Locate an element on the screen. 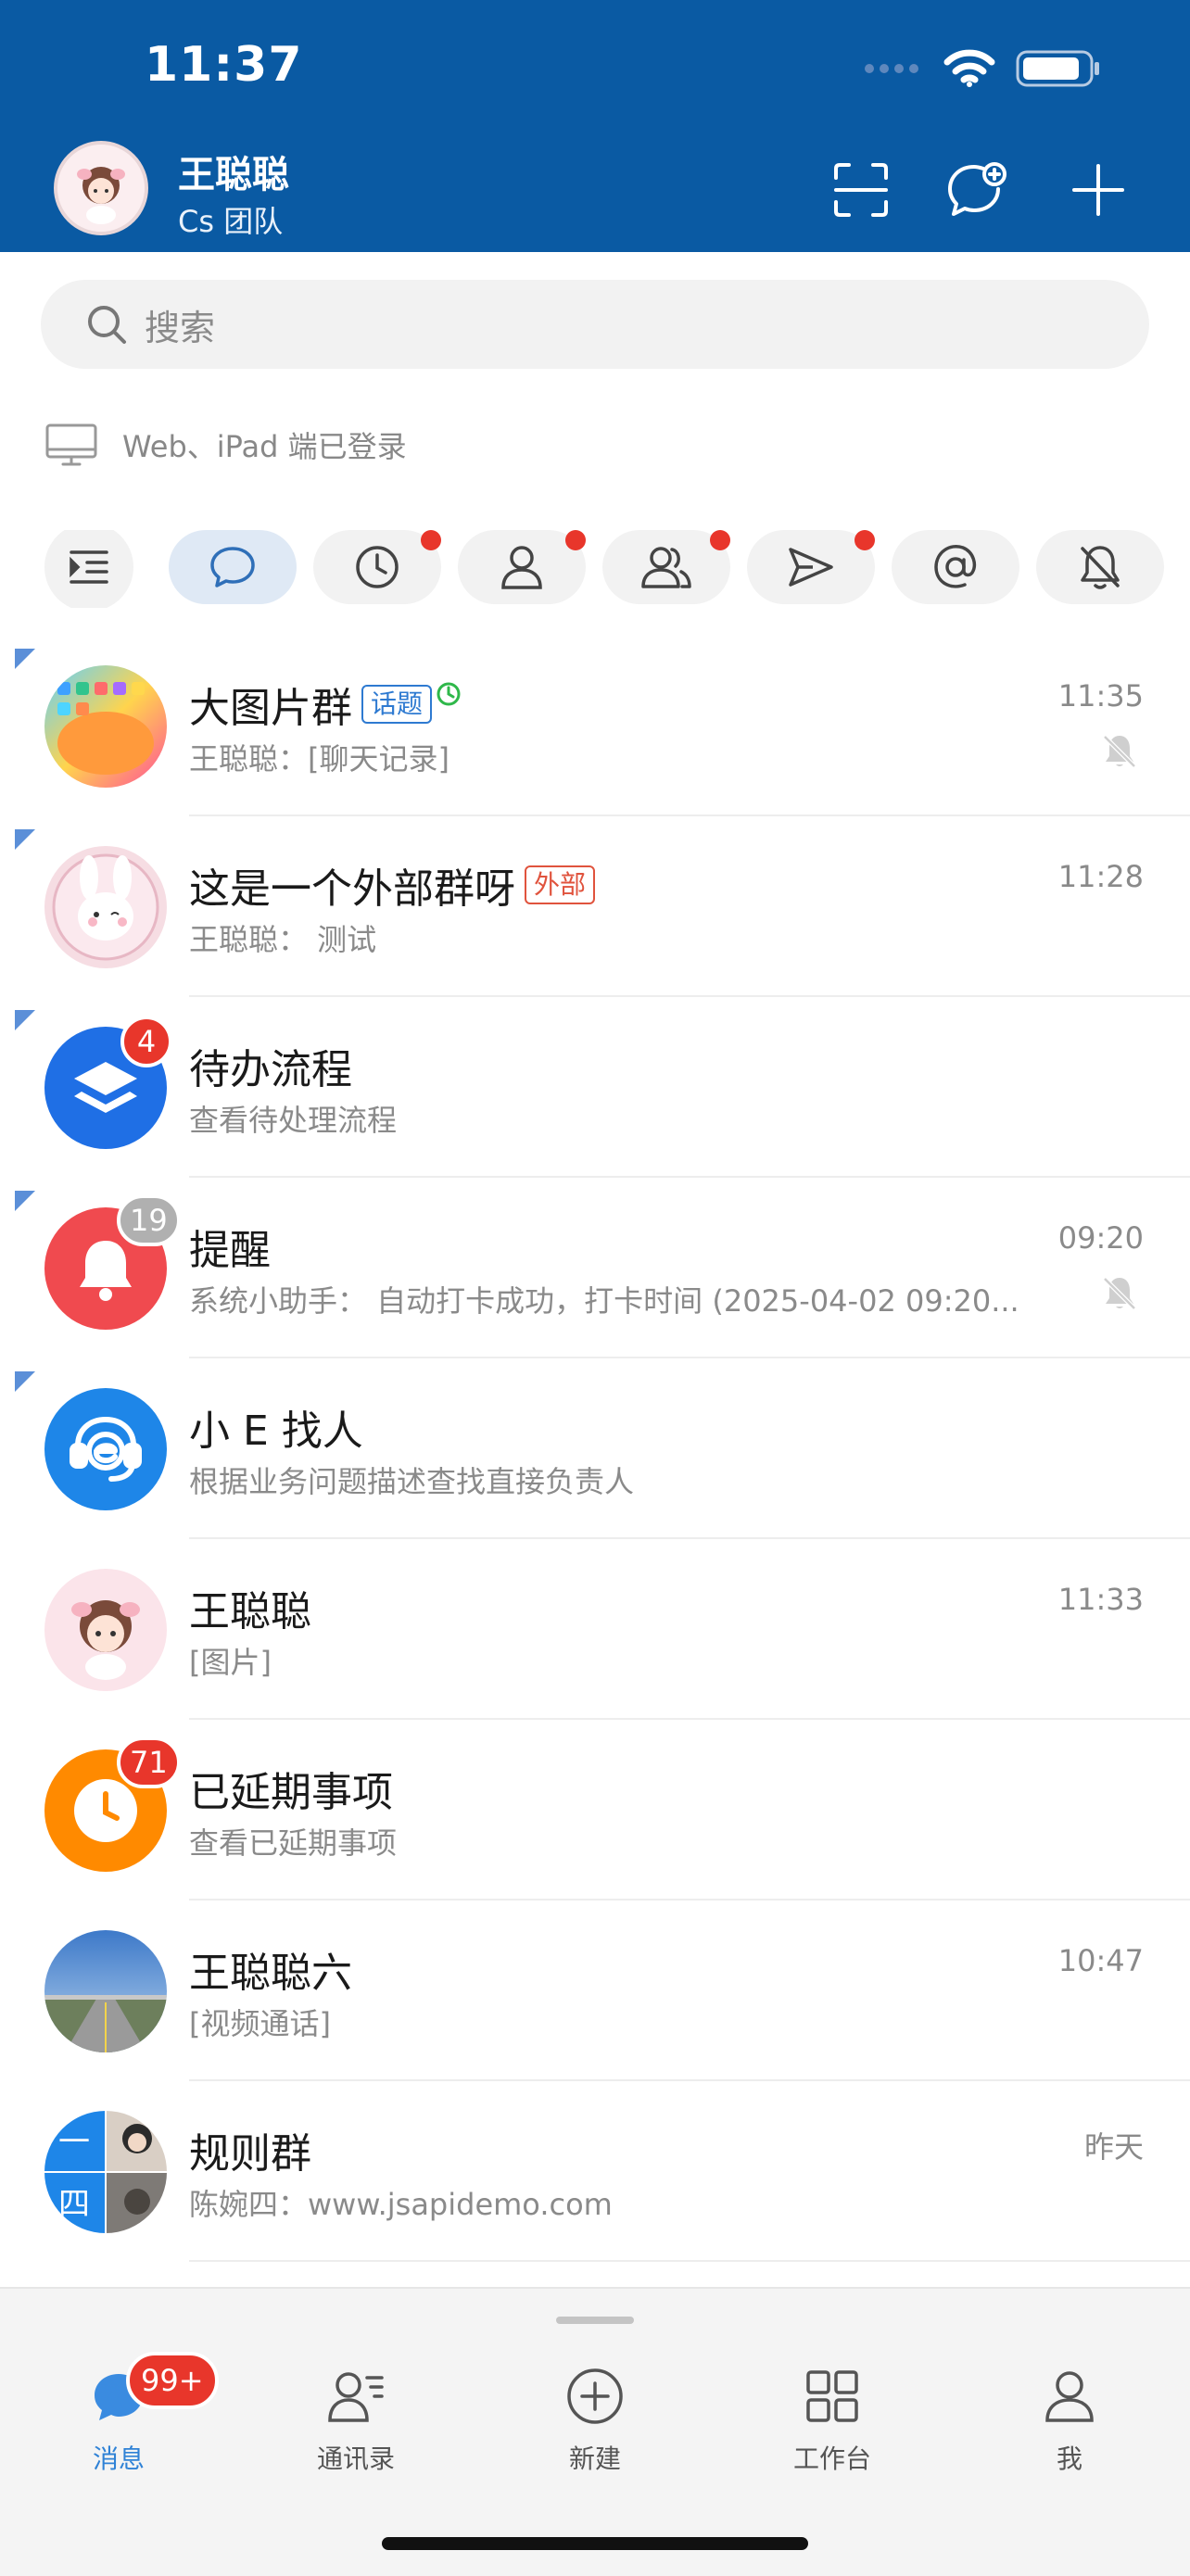 This screenshot has height=2576, width=1190. filter-muted is located at coordinates (1100, 567).